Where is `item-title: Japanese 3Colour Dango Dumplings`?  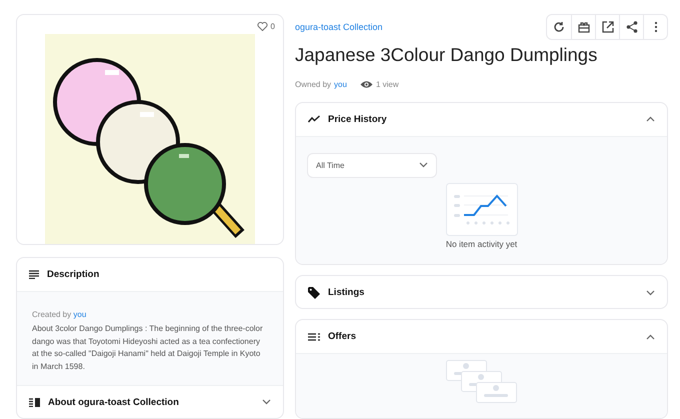
item-title: Japanese 3Colour Dango Dumplings is located at coordinates (446, 55).